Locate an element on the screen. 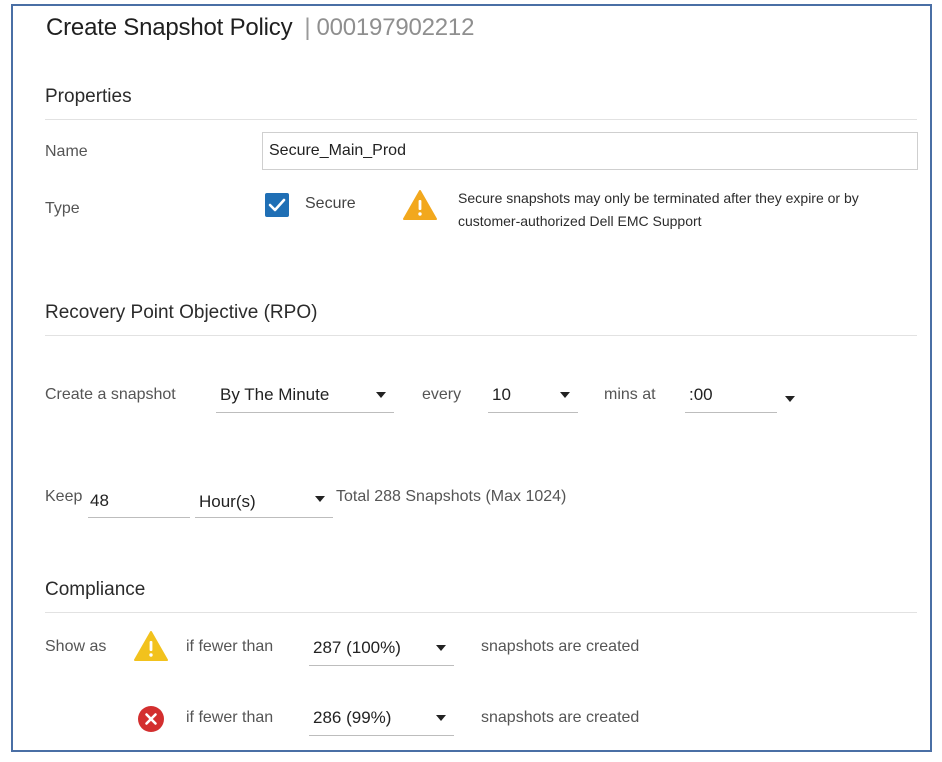 Image resolution: width=942 pixels, height=762 pixels. offset-select: :00 is located at coordinates (731, 396).